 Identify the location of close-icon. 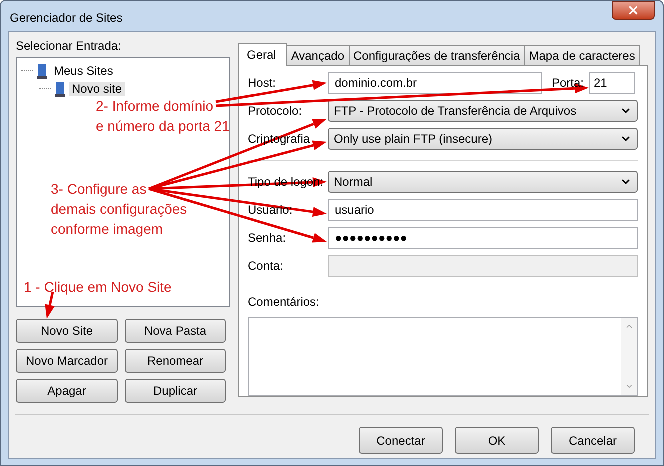
(633, 10).